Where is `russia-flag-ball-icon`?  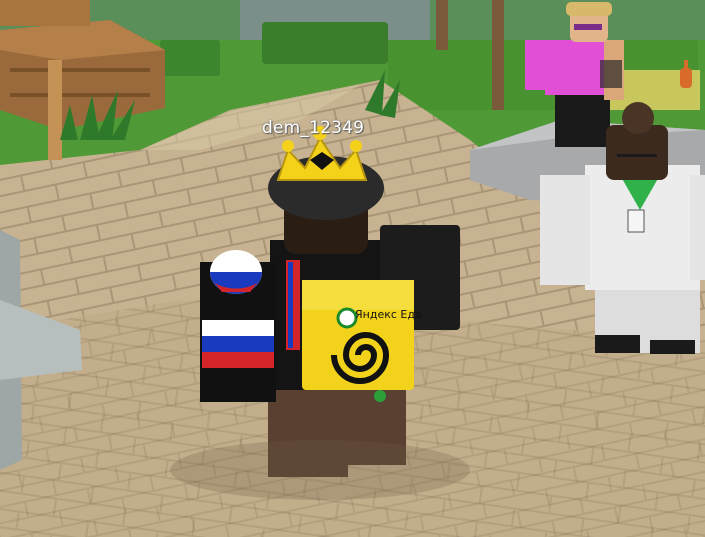
russia-flag-ball-icon is located at coordinates (236, 272).